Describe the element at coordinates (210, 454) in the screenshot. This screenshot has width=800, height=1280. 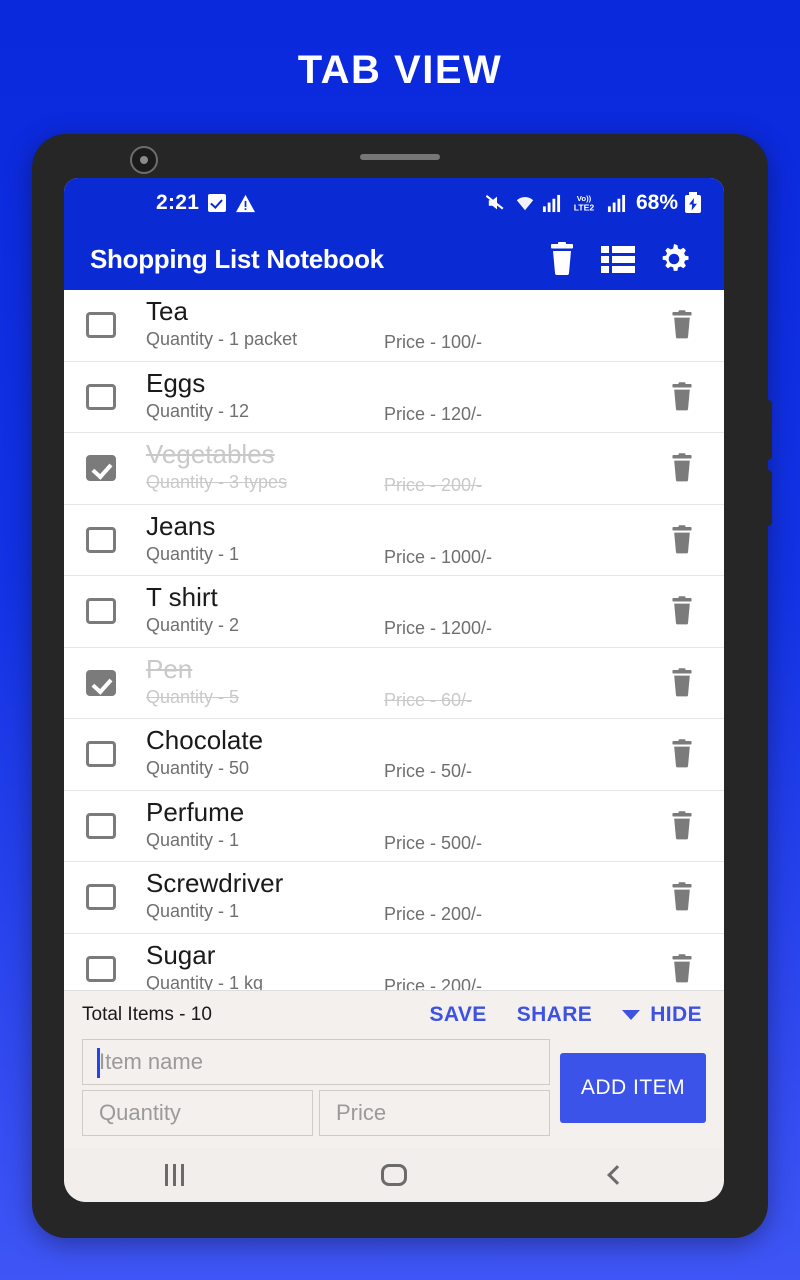
I see `item-name: Vegetables` at that location.